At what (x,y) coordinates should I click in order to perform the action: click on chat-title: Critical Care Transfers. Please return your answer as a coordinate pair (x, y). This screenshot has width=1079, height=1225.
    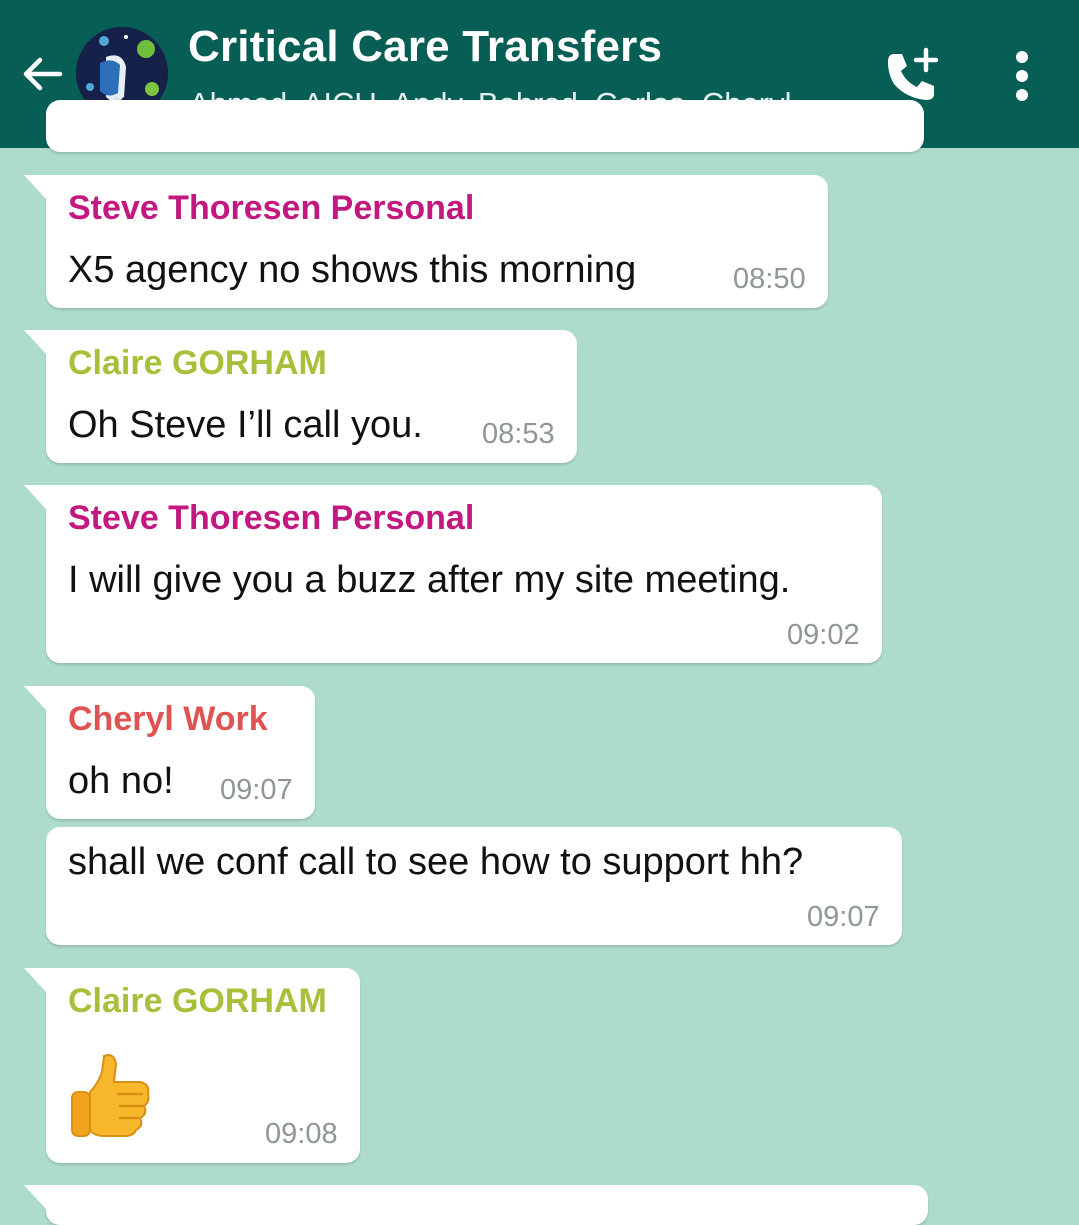
    Looking at the image, I should click on (425, 47).